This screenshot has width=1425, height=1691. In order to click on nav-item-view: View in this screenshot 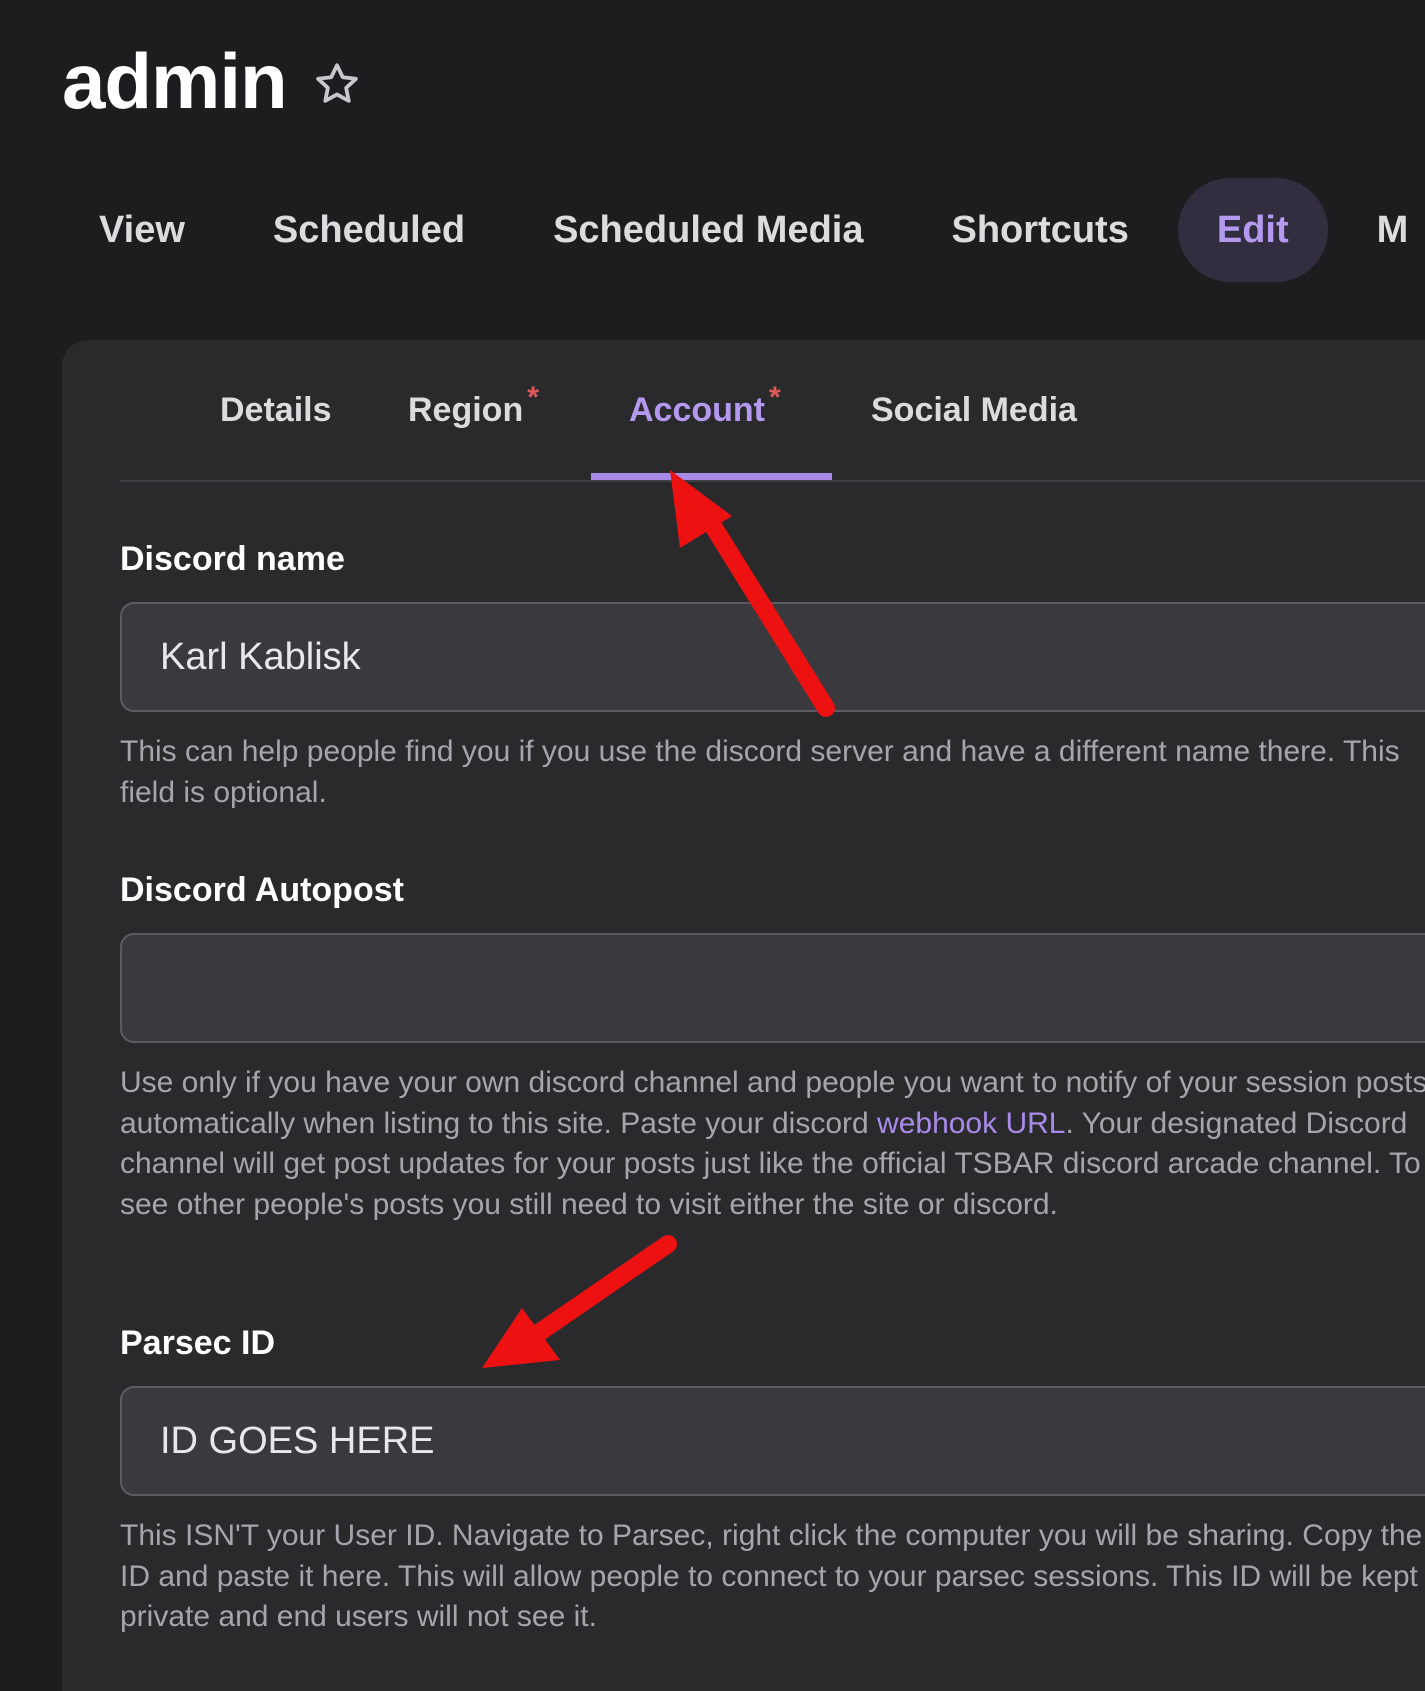, I will do `click(142, 230)`.